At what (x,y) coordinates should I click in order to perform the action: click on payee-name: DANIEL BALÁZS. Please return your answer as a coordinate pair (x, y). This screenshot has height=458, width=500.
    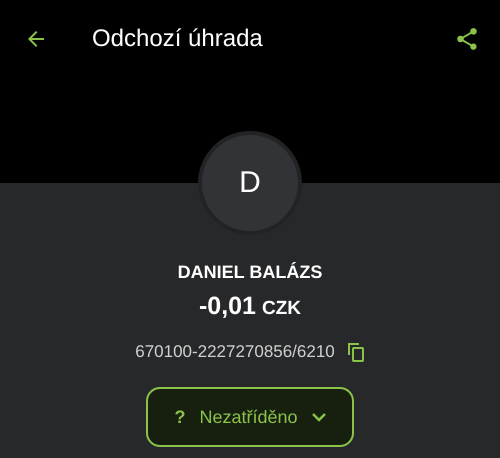
    Looking at the image, I should click on (250, 272).